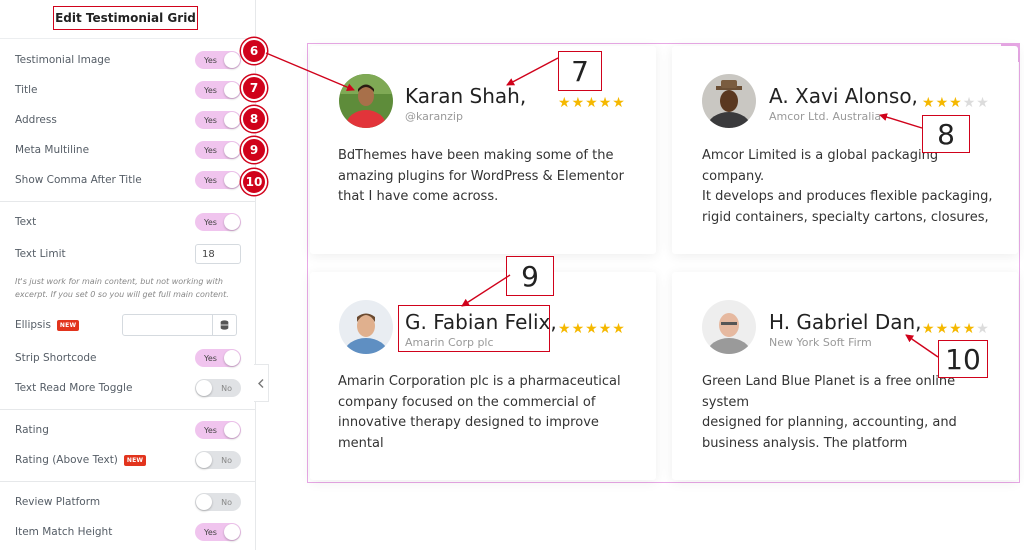  Describe the element at coordinates (26, 90) in the screenshot. I see `title-label: Title` at that location.